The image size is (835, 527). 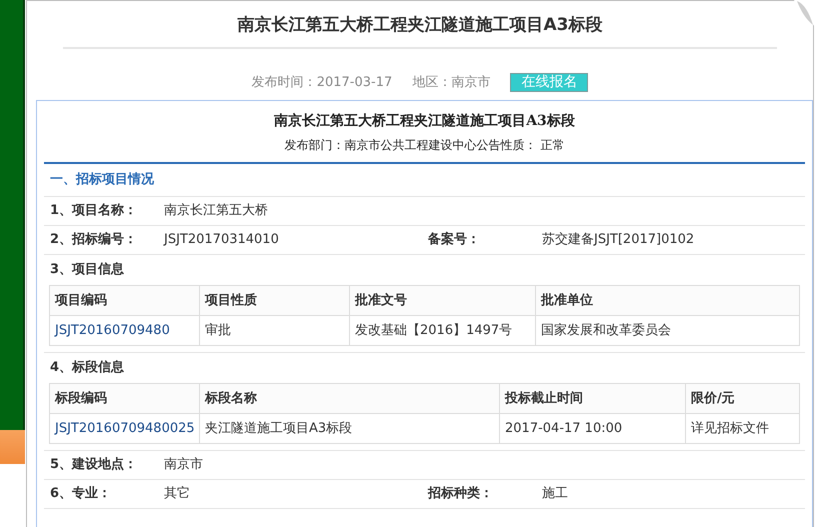 I want to click on section-label: 4、标段信息, so click(x=87, y=367).